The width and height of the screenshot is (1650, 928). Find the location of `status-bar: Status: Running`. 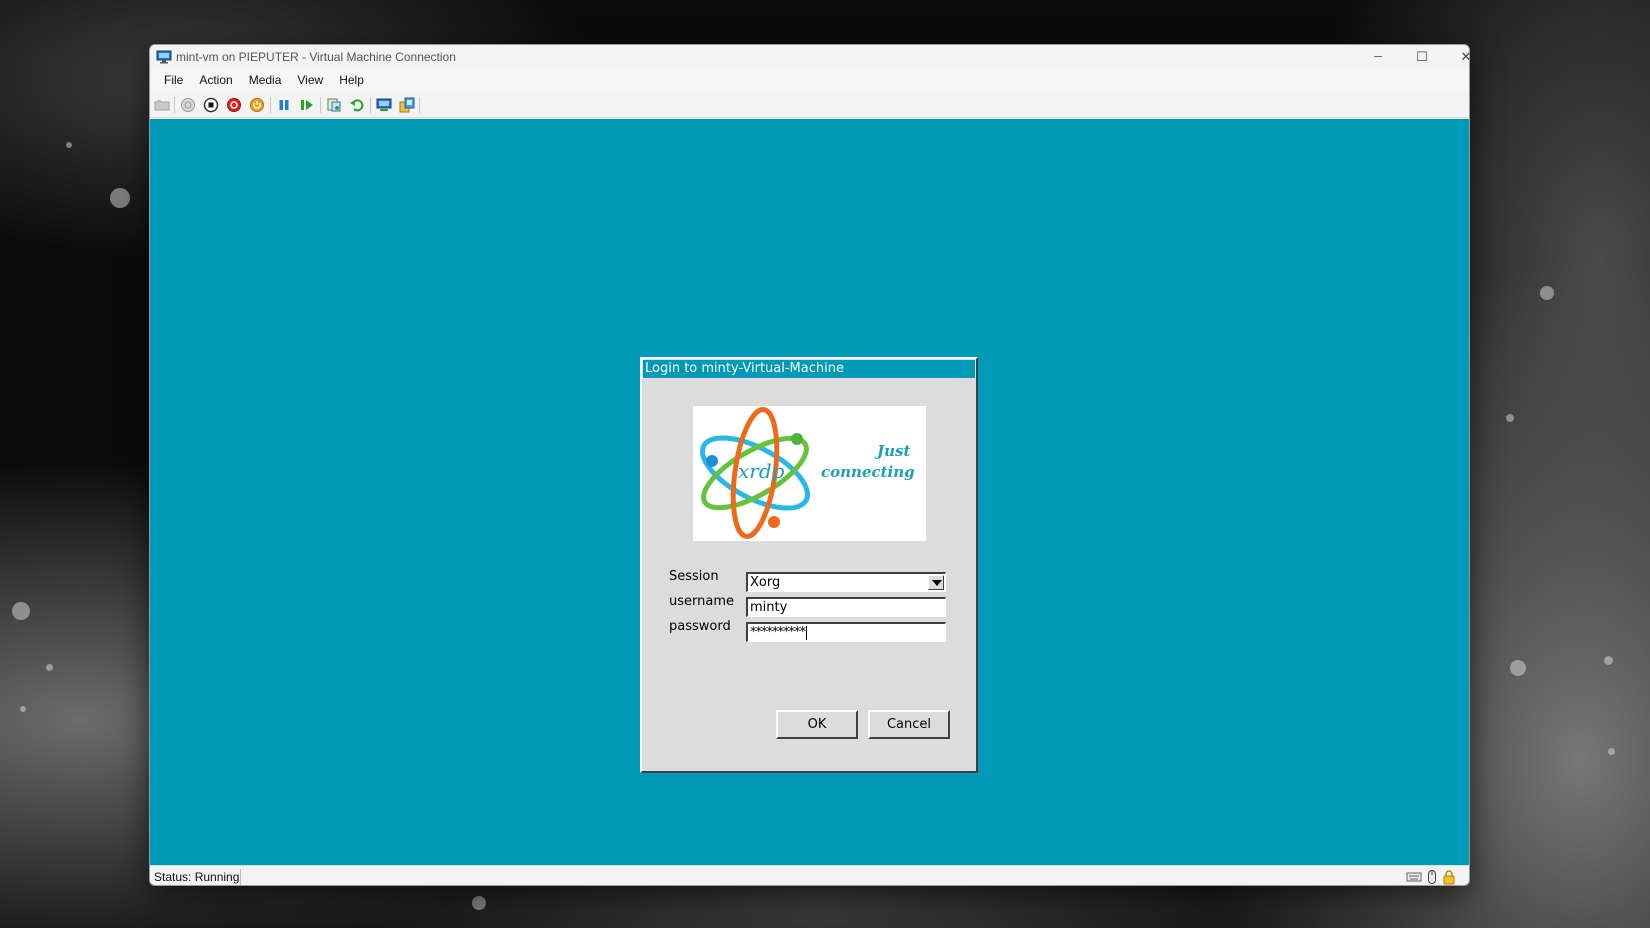

status-bar: Status: Running is located at coordinates (809, 875).